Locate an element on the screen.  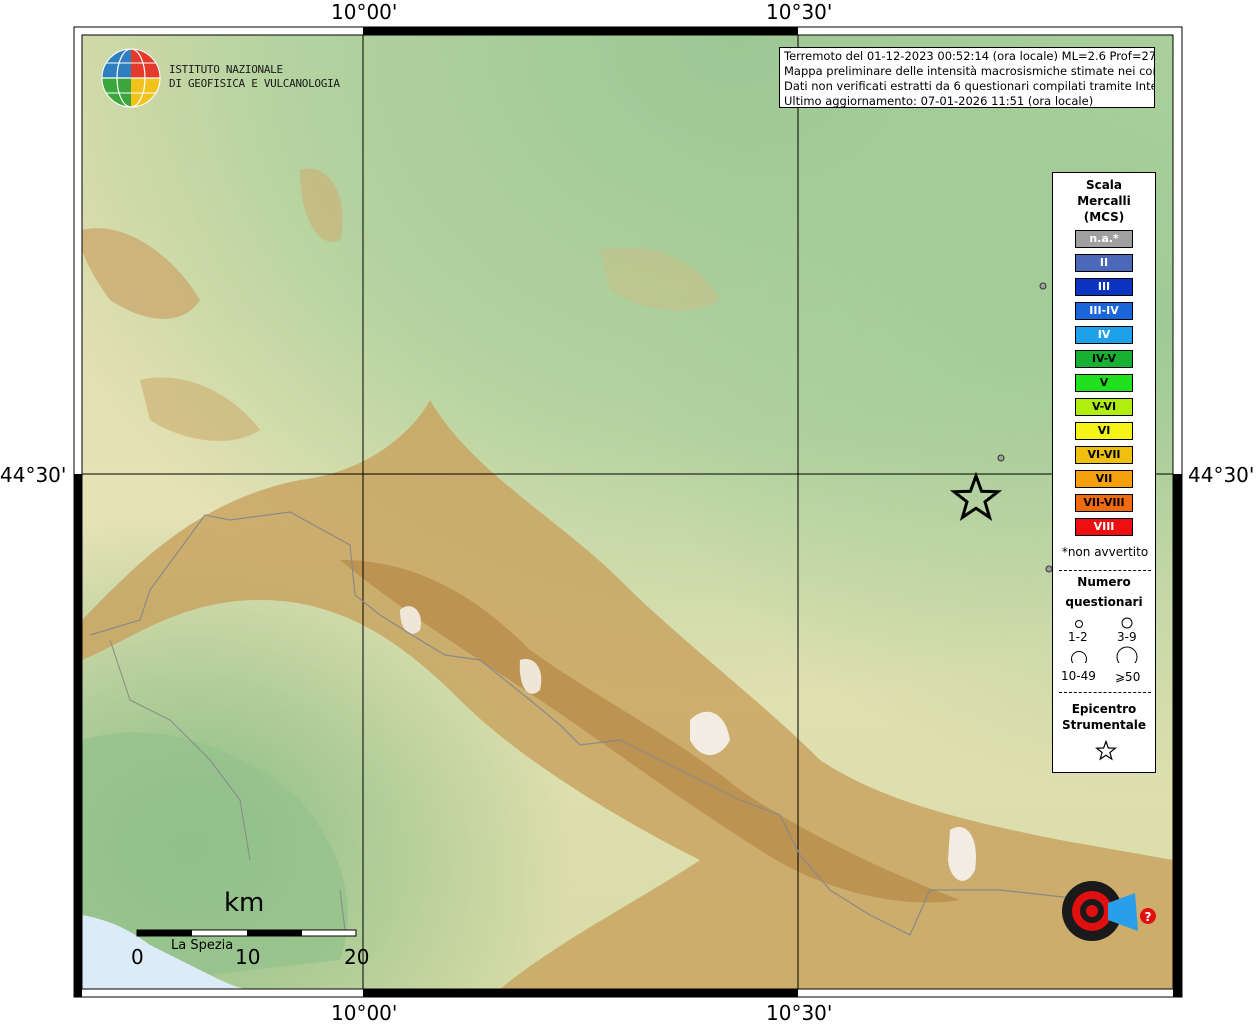
coord-bottom-right: 10°30' is located at coordinates (799, 1013).